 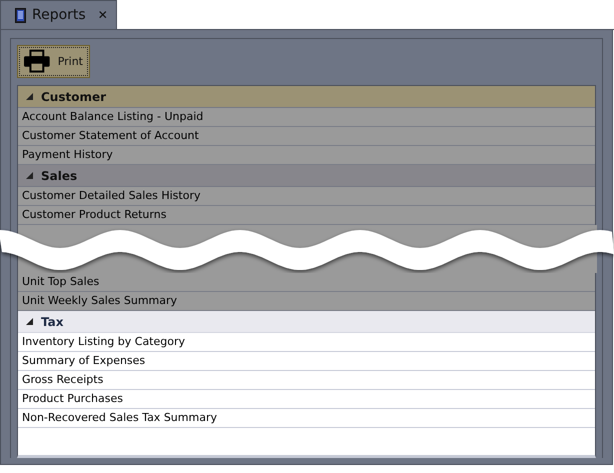 What do you see at coordinates (306, 176) in the screenshot?
I see `group-header: Sales` at bounding box center [306, 176].